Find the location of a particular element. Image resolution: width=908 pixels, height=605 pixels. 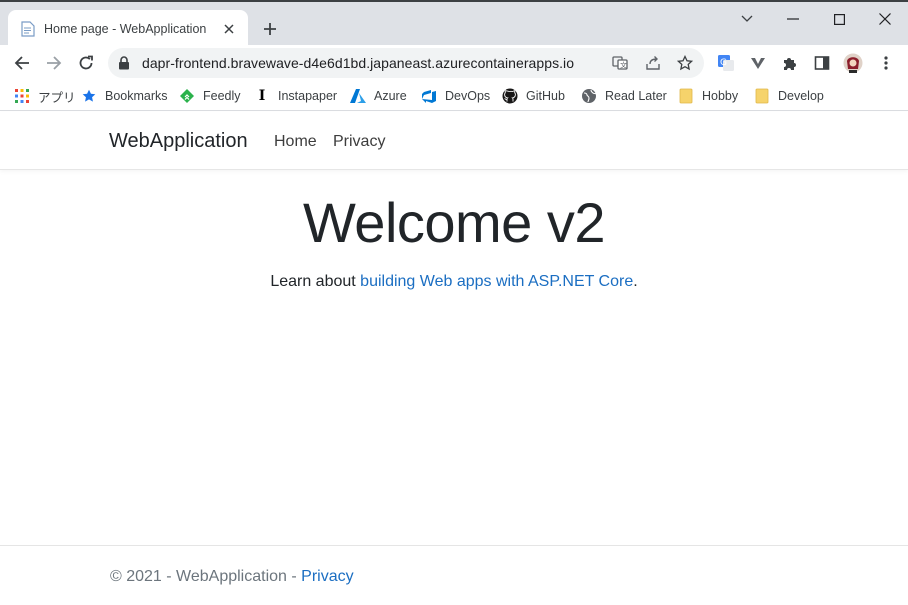

bookmark-azure: Azure is located at coordinates (378, 96).